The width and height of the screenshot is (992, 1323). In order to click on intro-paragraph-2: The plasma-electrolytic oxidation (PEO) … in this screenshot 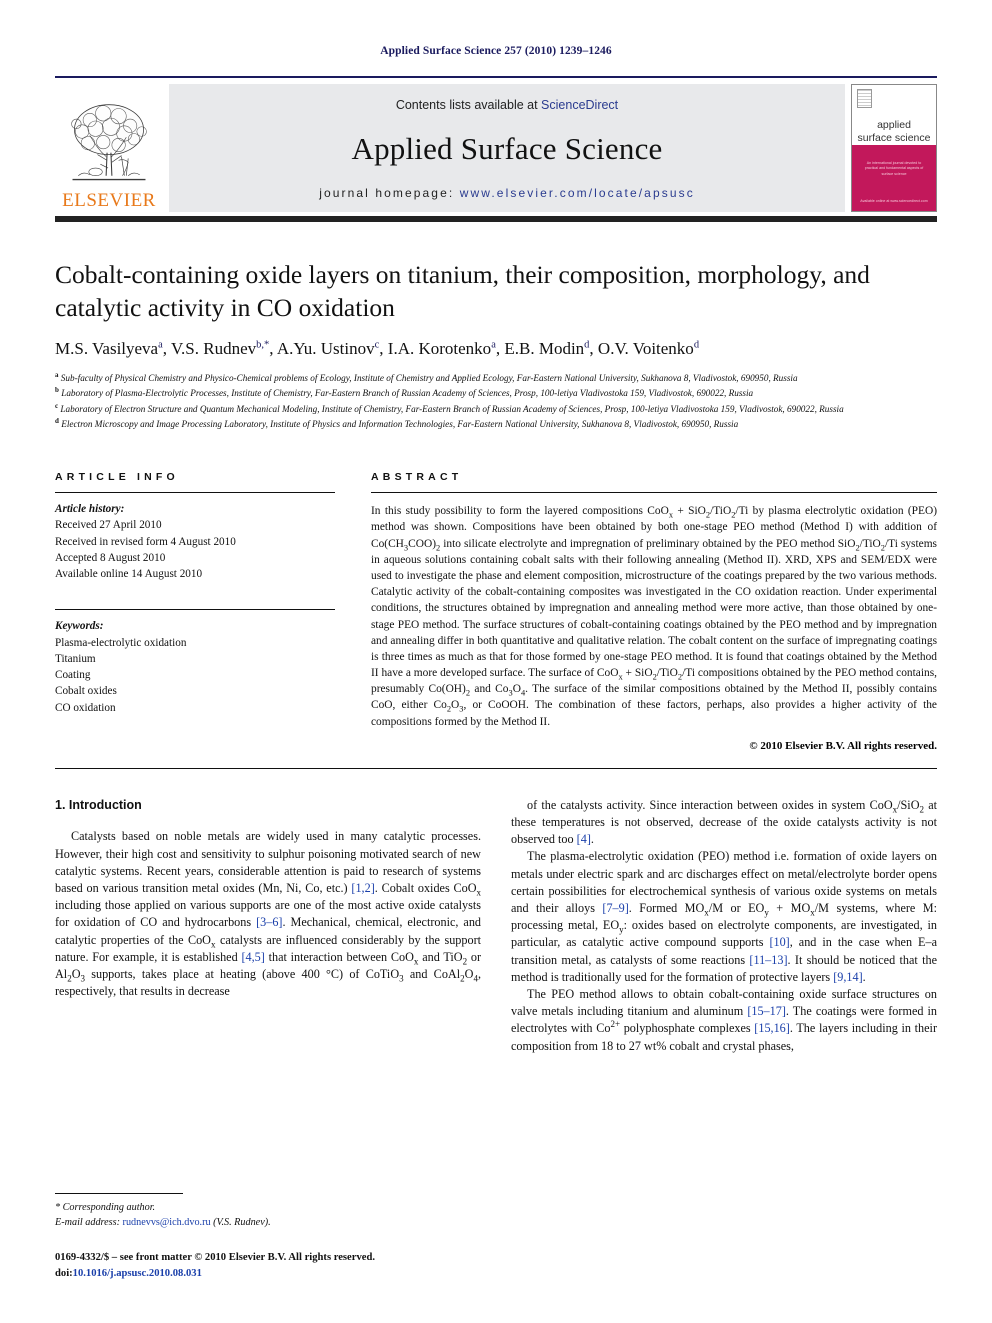, I will do `click(724, 916)`.